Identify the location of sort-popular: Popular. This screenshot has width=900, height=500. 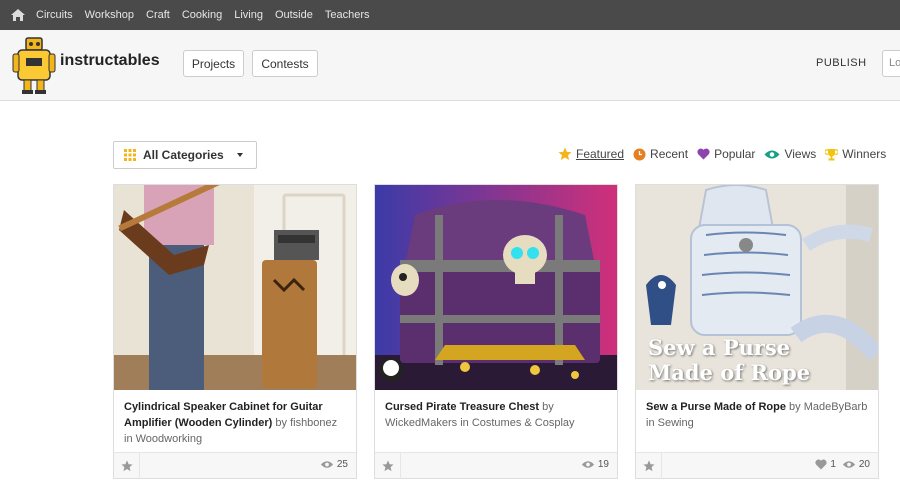
(726, 154).